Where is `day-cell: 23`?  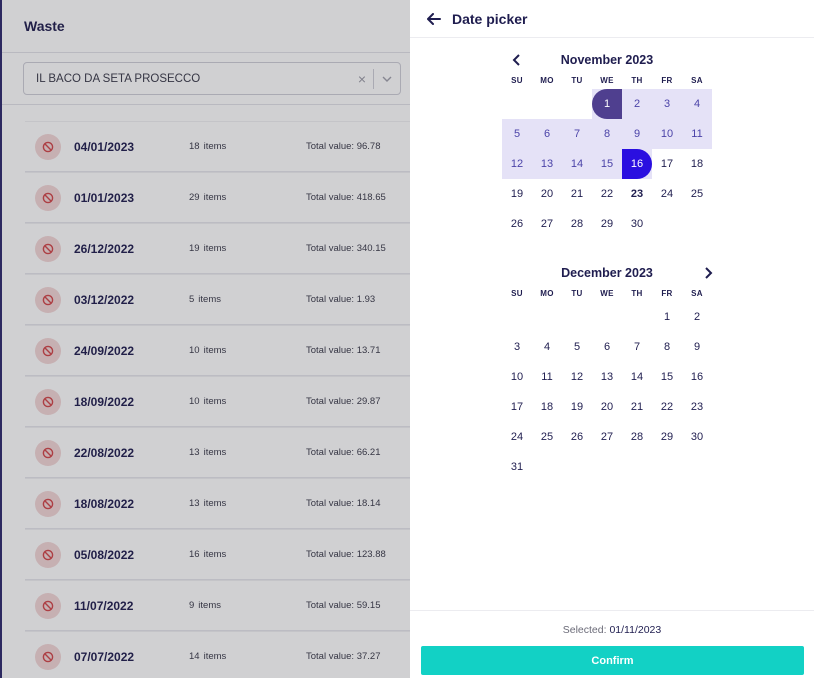
day-cell: 23 is located at coordinates (697, 407).